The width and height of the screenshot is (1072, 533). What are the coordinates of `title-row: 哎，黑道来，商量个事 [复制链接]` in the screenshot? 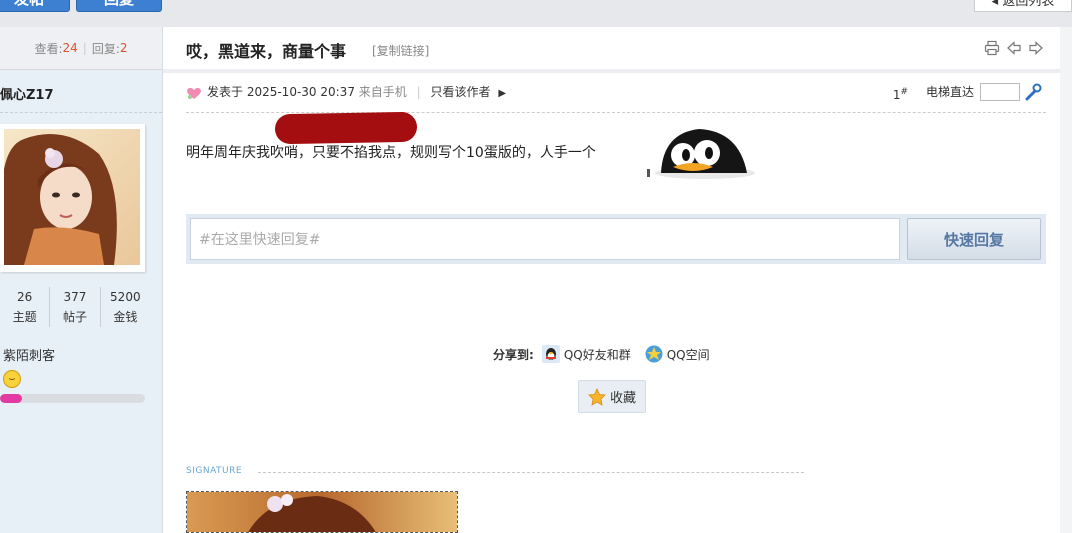 It's located at (611, 50).